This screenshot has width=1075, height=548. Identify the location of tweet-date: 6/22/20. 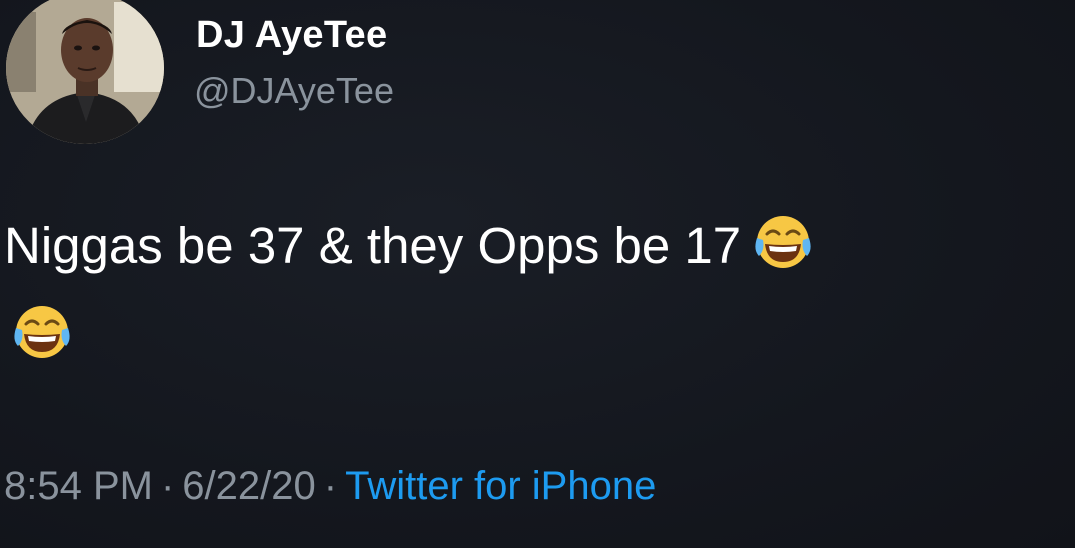
(248, 486).